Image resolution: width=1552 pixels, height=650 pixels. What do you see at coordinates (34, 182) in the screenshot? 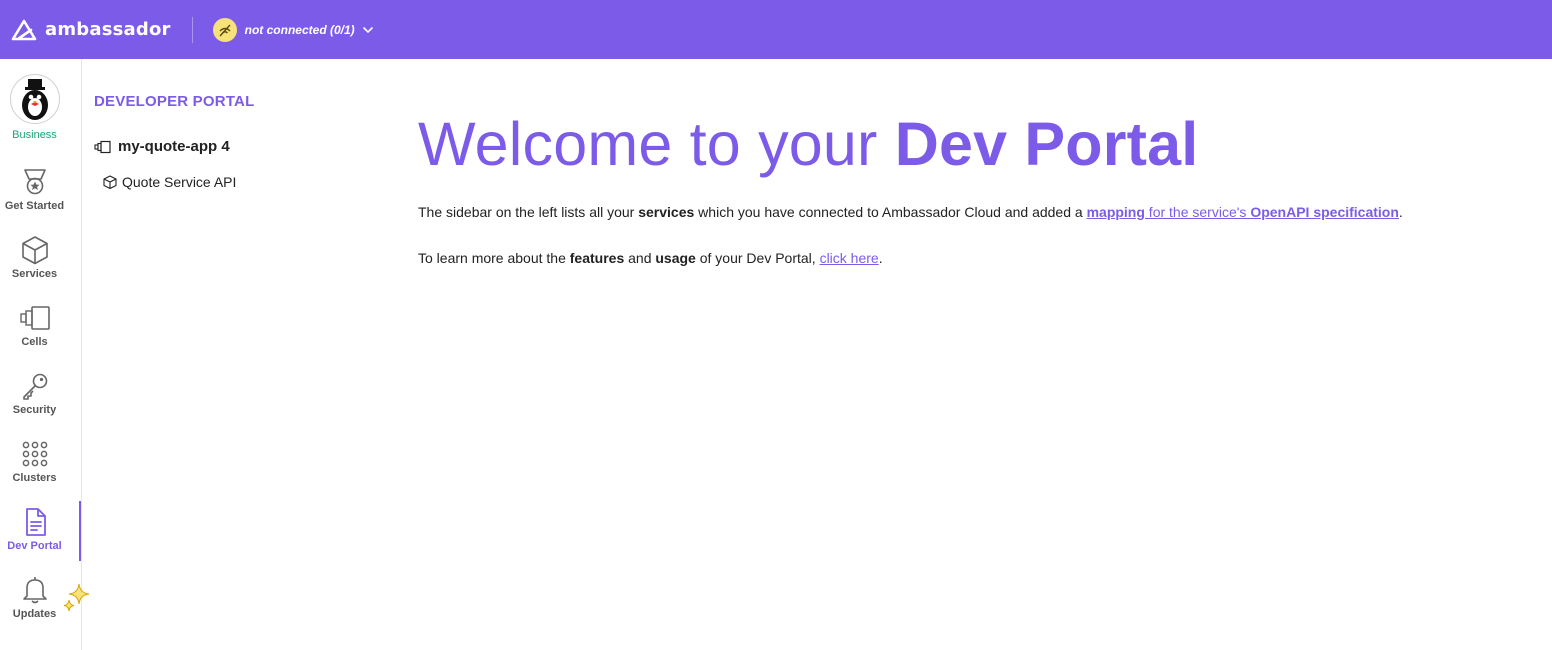
I see `medal-icon` at bounding box center [34, 182].